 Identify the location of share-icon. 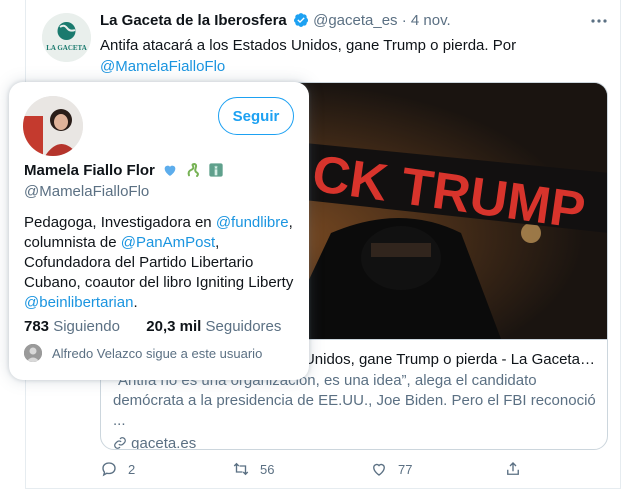
(513, 468).